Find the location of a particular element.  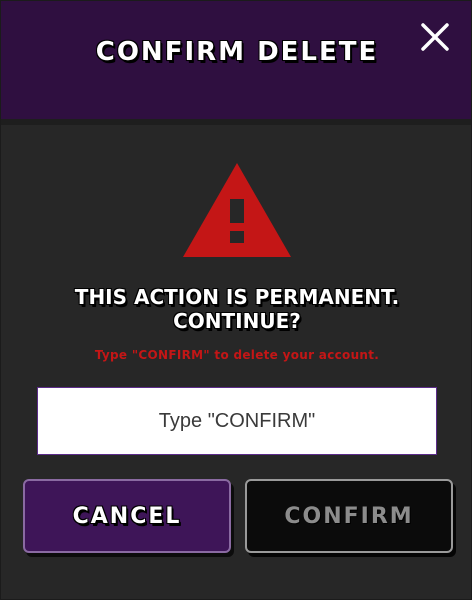

close-icon is located at coordinates (435, 37).